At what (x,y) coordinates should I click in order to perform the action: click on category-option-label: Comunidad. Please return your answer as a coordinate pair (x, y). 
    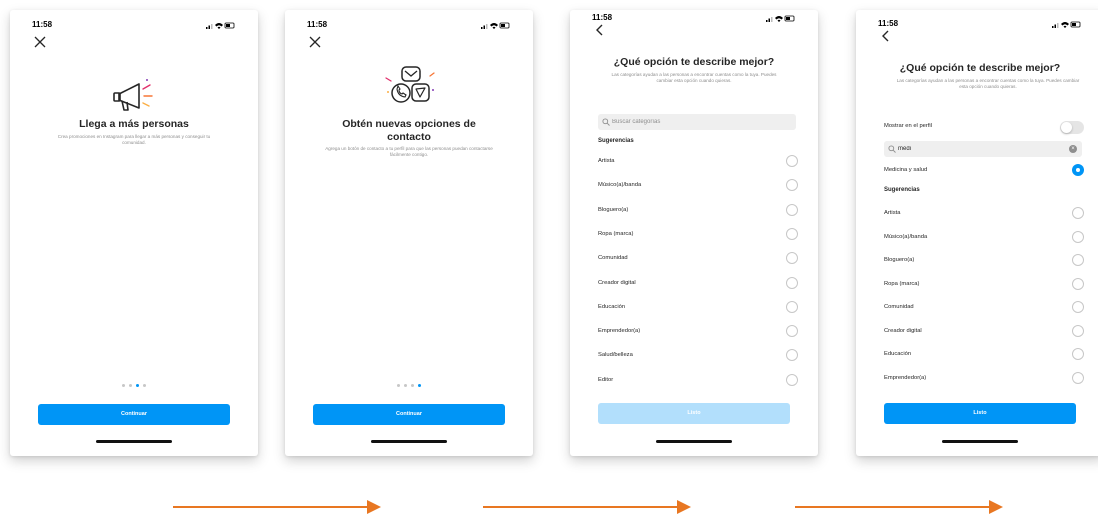
    Looking at the image, I should click on (613, 258).